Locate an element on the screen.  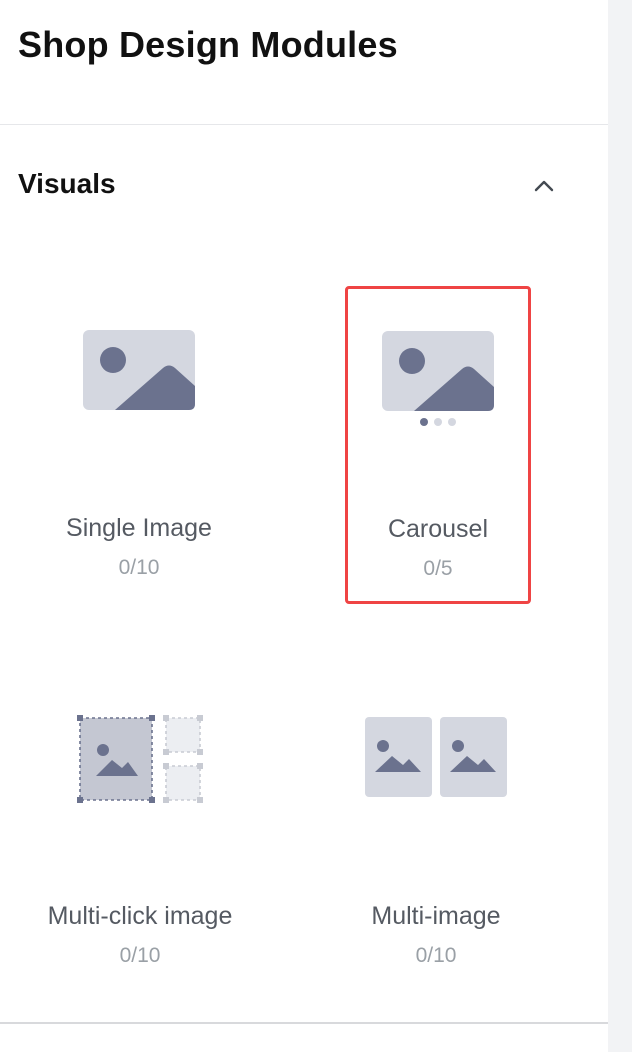
module-label: Single Image is located at coordinates (139, 528).